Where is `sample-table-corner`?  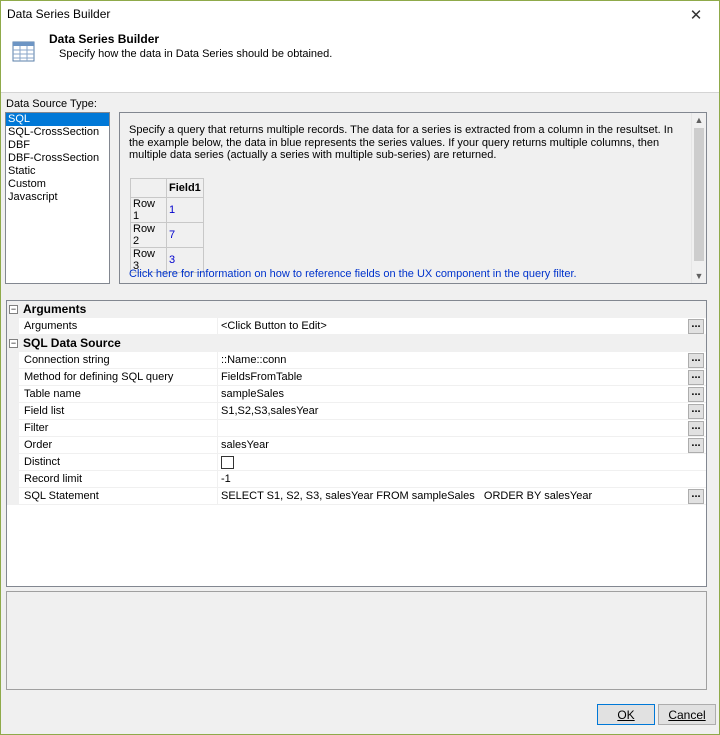 sample-table-corner is located at coordinates (148, 188).